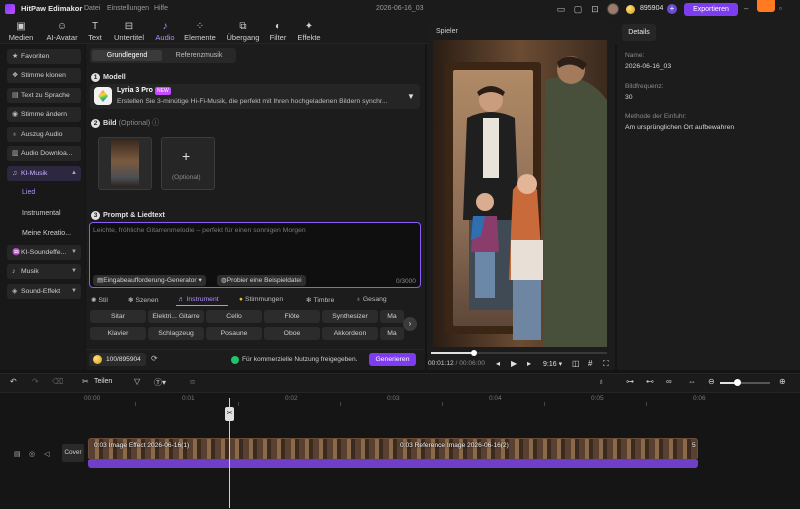 The width and height of the screenshot is (800, 509). What do you see at coordinates (154, 358) in the screenshot?
I see `refresh-icon: ⟳` at bounding box center [154, 358].